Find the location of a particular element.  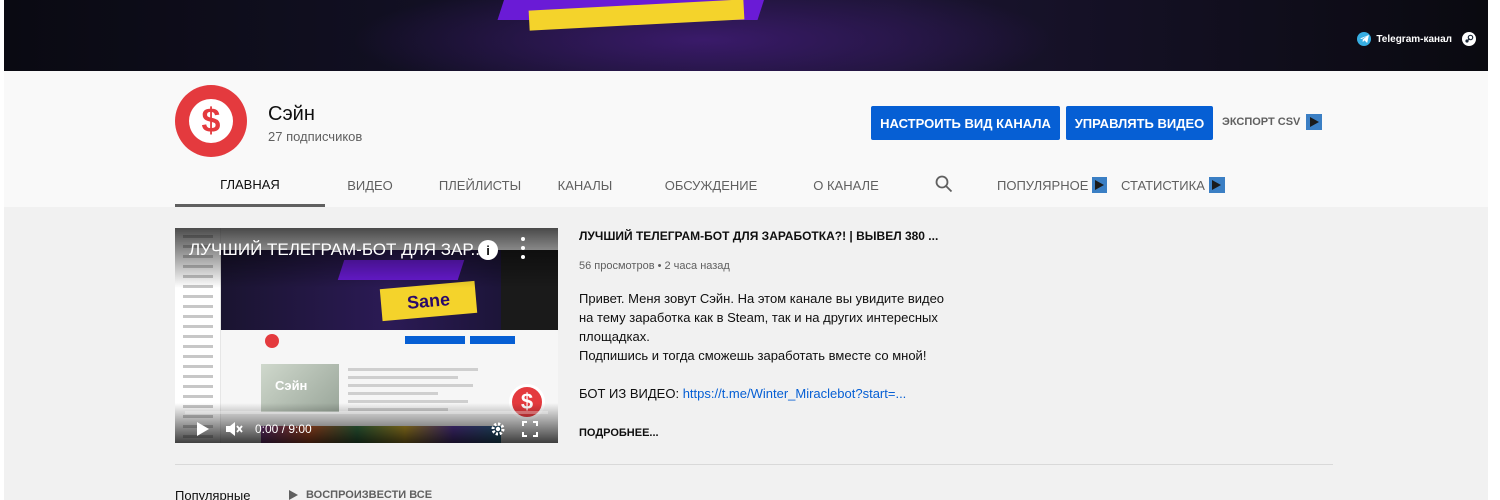

right-edge is located at coordinates (1494, 250).